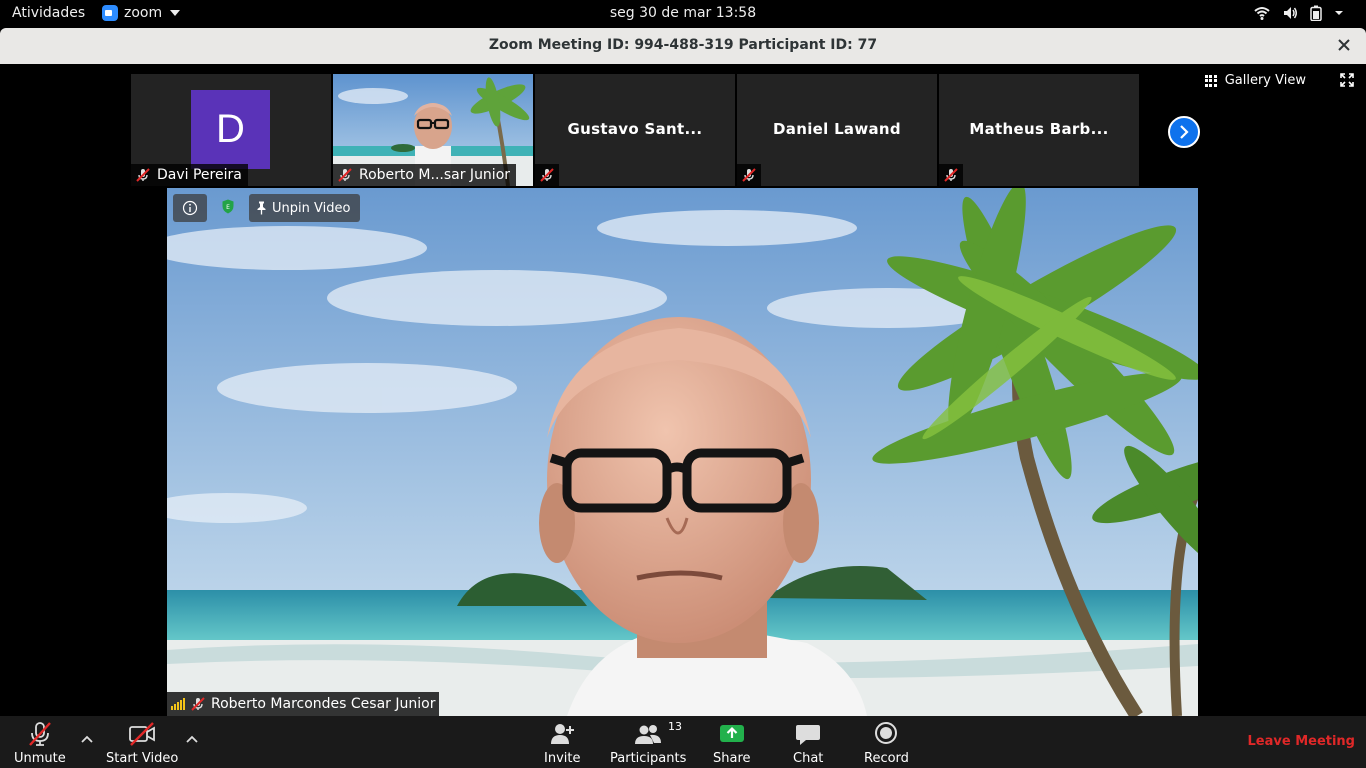 The image size is (1366, 768). Describe the element at coordinates (435, 175) in the screenshot. I see `participant-name: Roberto M...sar Junior` at that location.